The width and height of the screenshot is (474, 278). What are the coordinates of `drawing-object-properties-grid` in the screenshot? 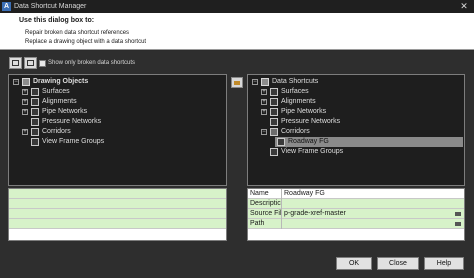 It's located at (117, 214).